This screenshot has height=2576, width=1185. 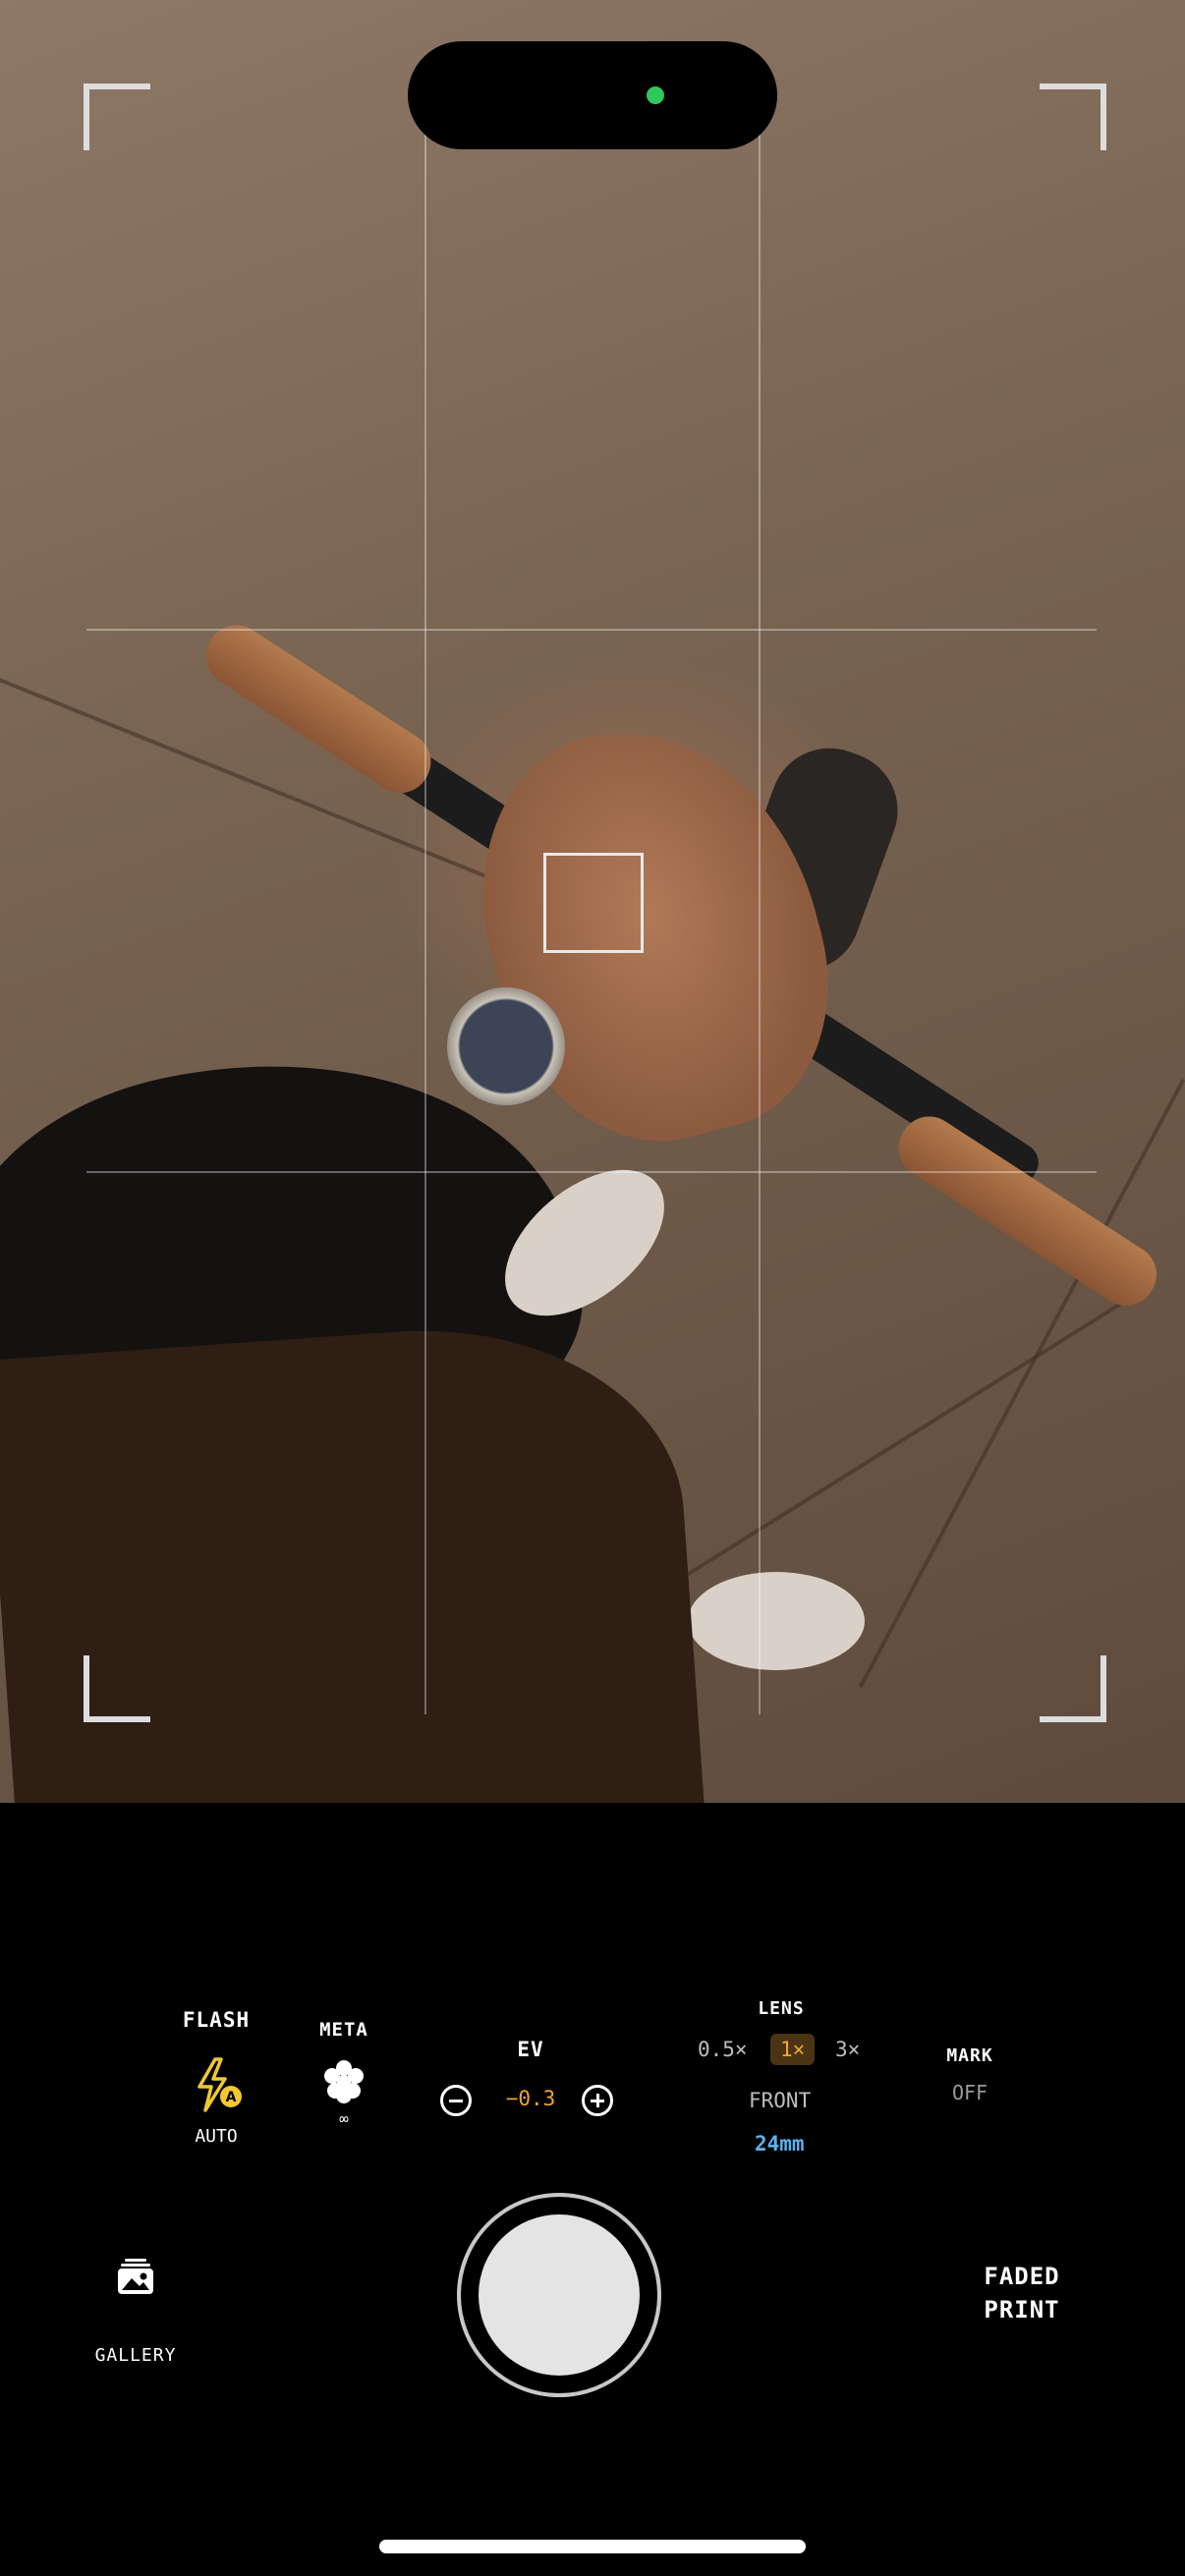 What do you see at coordinates (344, 2030) in the screenshot?
I see `meta-label: META` at bounding box center [344, 2030].